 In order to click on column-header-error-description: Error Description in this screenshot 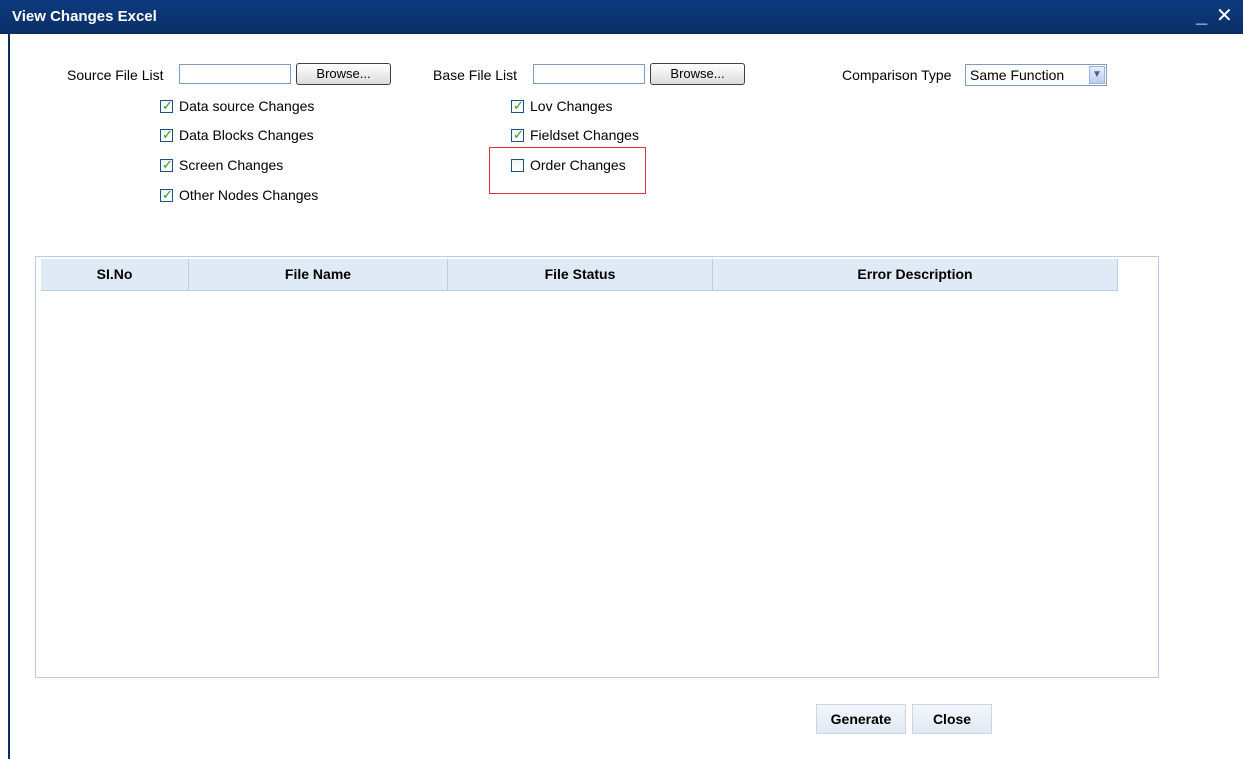, I will do `click(915, 274)`.